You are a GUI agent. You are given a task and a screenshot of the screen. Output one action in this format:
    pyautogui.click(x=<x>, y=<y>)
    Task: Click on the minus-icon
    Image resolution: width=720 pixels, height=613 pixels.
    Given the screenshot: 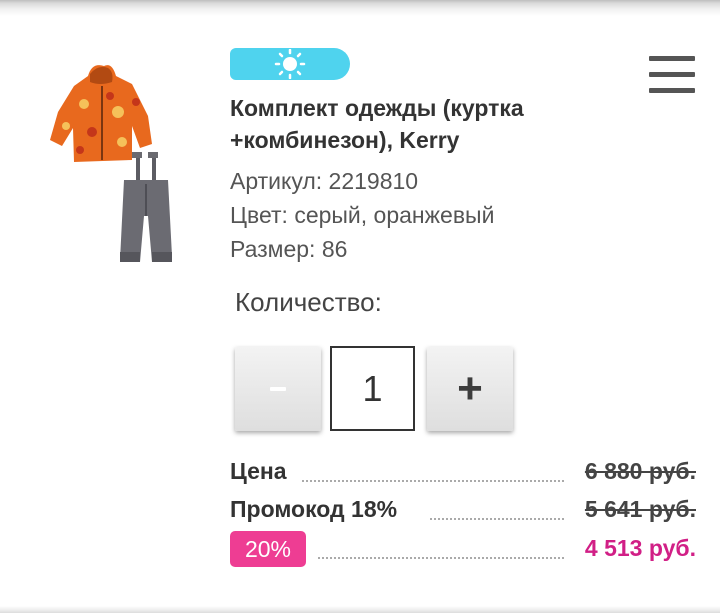 What is the action you would take?
    pyautogui.click(x=278, y=389)
    